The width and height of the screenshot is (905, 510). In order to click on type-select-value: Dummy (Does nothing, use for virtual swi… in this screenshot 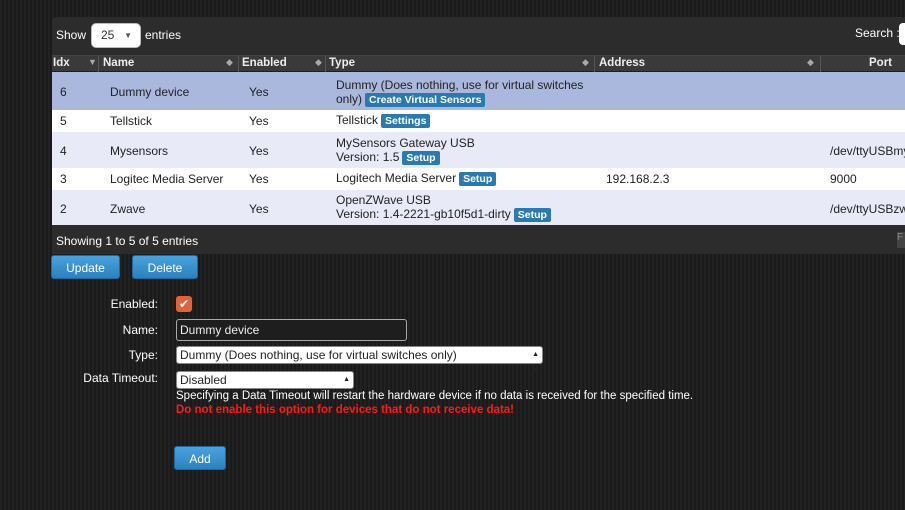, I will do `click(318, 355)`.